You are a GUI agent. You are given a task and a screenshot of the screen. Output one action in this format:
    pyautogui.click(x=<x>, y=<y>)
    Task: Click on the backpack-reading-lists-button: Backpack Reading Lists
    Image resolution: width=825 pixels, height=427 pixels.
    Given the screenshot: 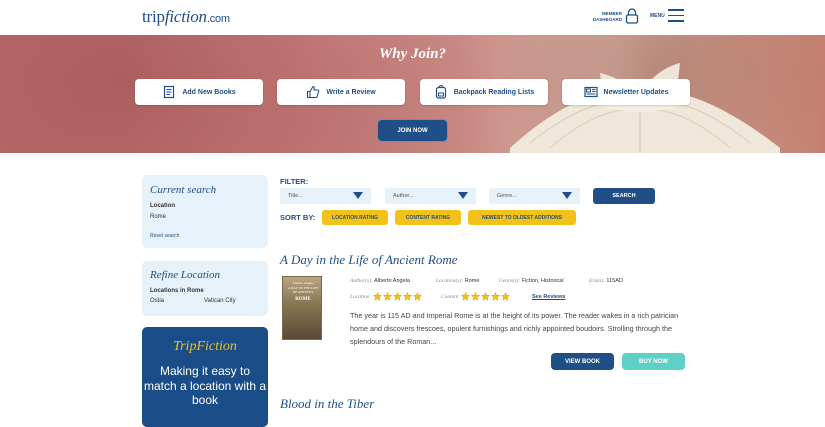 What is the action you would take?
    pyautogui.click(x=484, y=92)
    